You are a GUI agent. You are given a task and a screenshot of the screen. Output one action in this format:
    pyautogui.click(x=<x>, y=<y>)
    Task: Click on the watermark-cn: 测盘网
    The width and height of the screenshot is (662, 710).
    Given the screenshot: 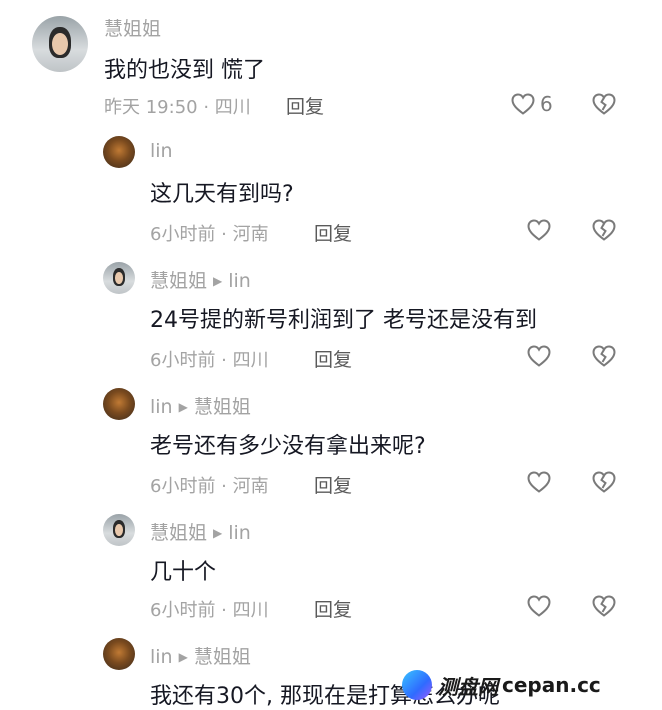 What is the action you would take?
    pyautogui.click(x=468, y=686)
    